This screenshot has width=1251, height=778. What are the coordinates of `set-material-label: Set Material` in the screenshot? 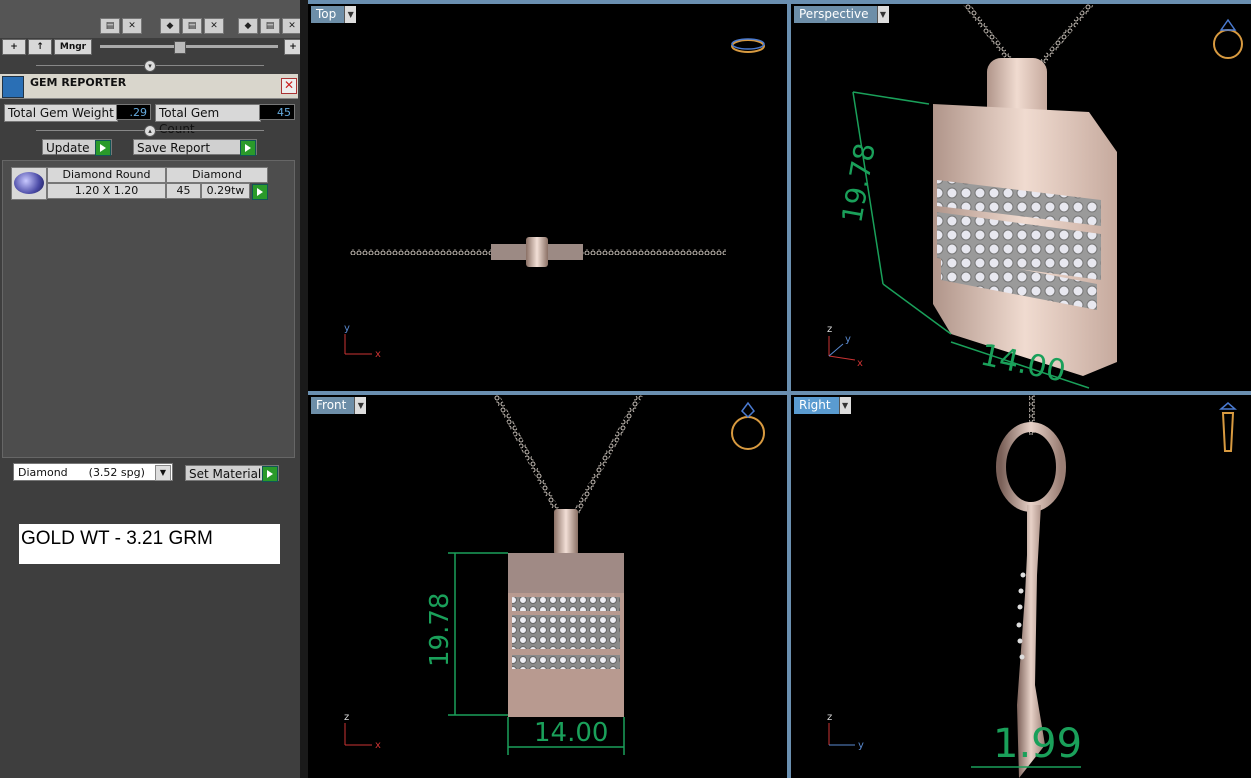 It's located at (225, 474).